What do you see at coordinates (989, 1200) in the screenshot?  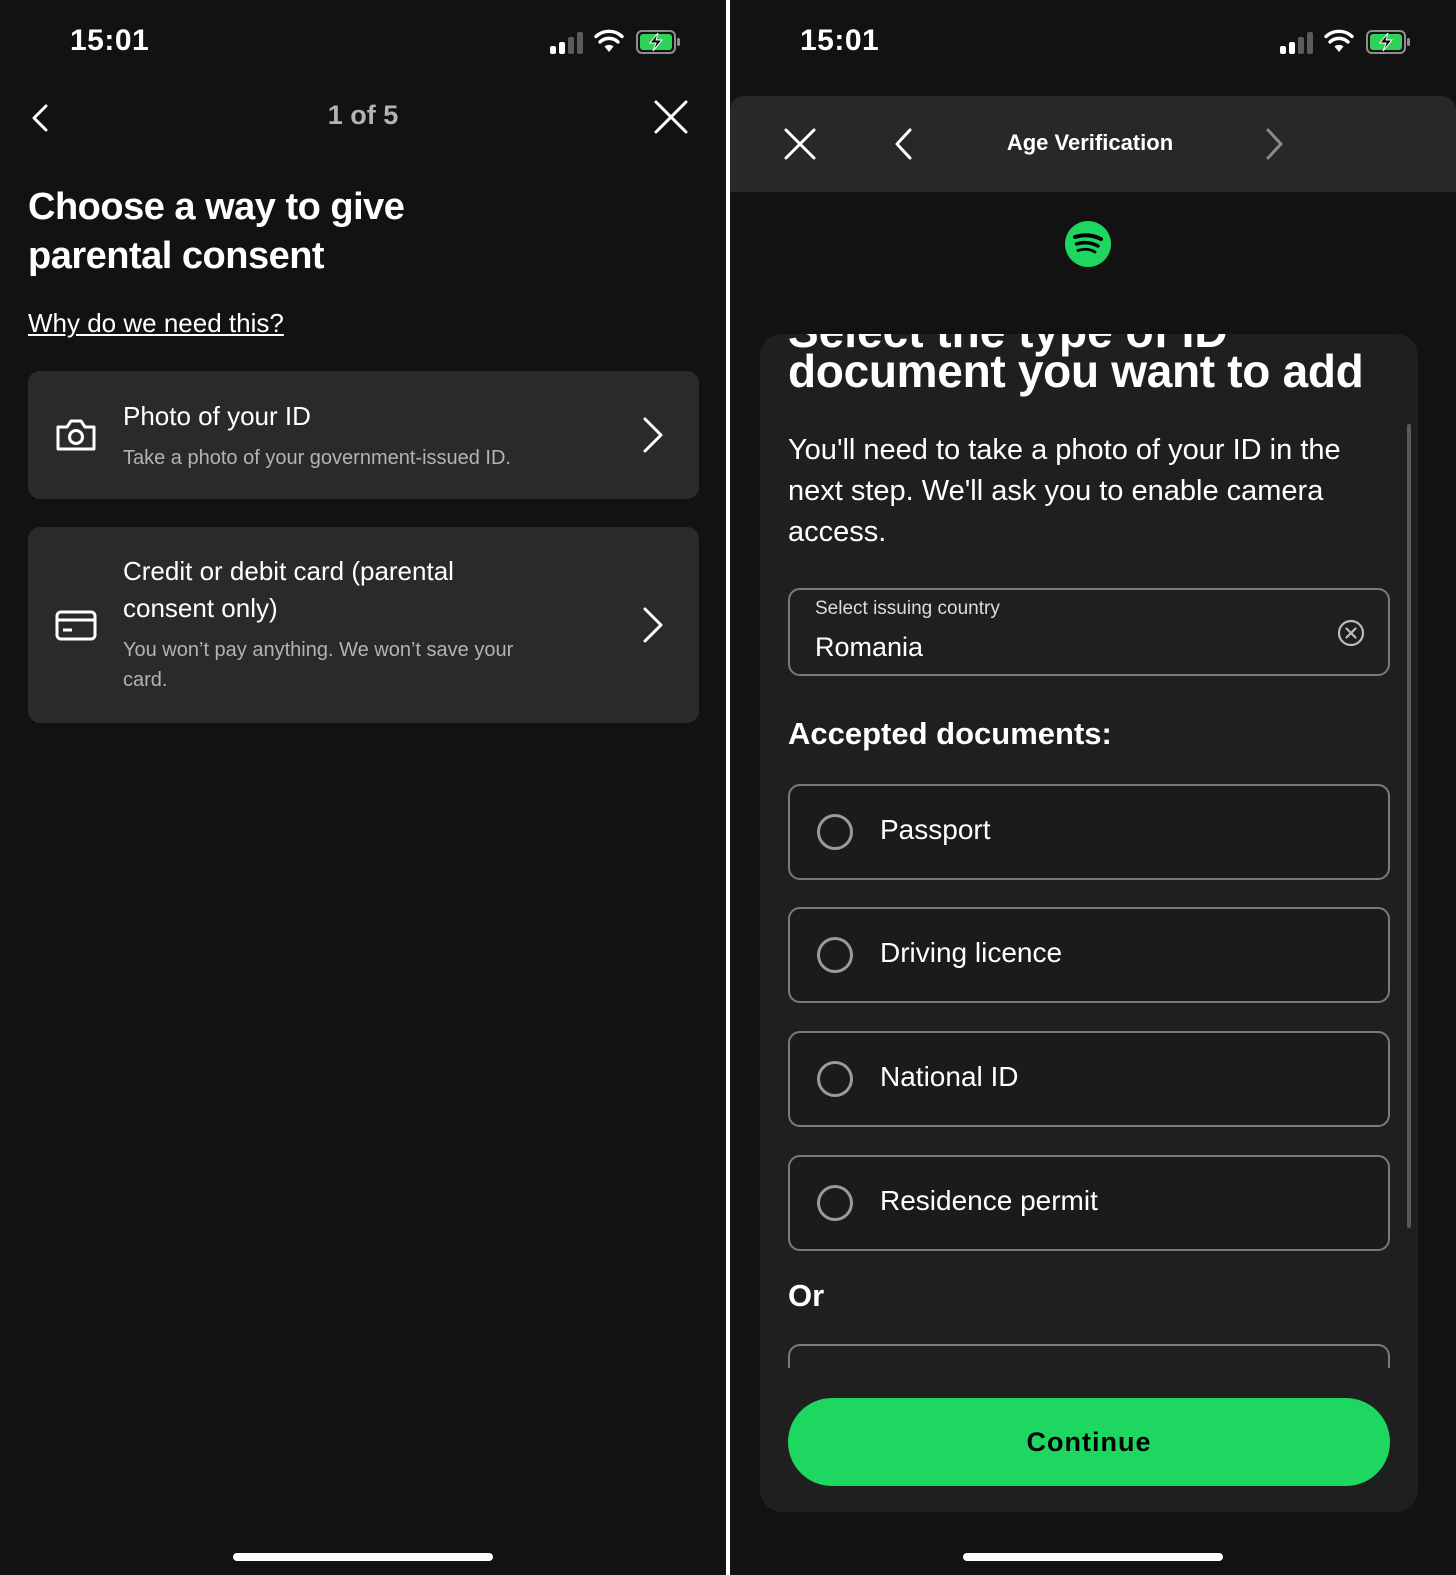 I see `document-label: Residence permit` at bounding box center [989, 1200].